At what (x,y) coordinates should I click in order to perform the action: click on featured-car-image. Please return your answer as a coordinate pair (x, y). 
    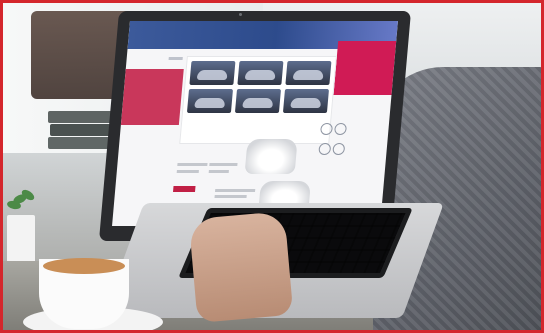
    Looking at the image, I should click on (271, 156).